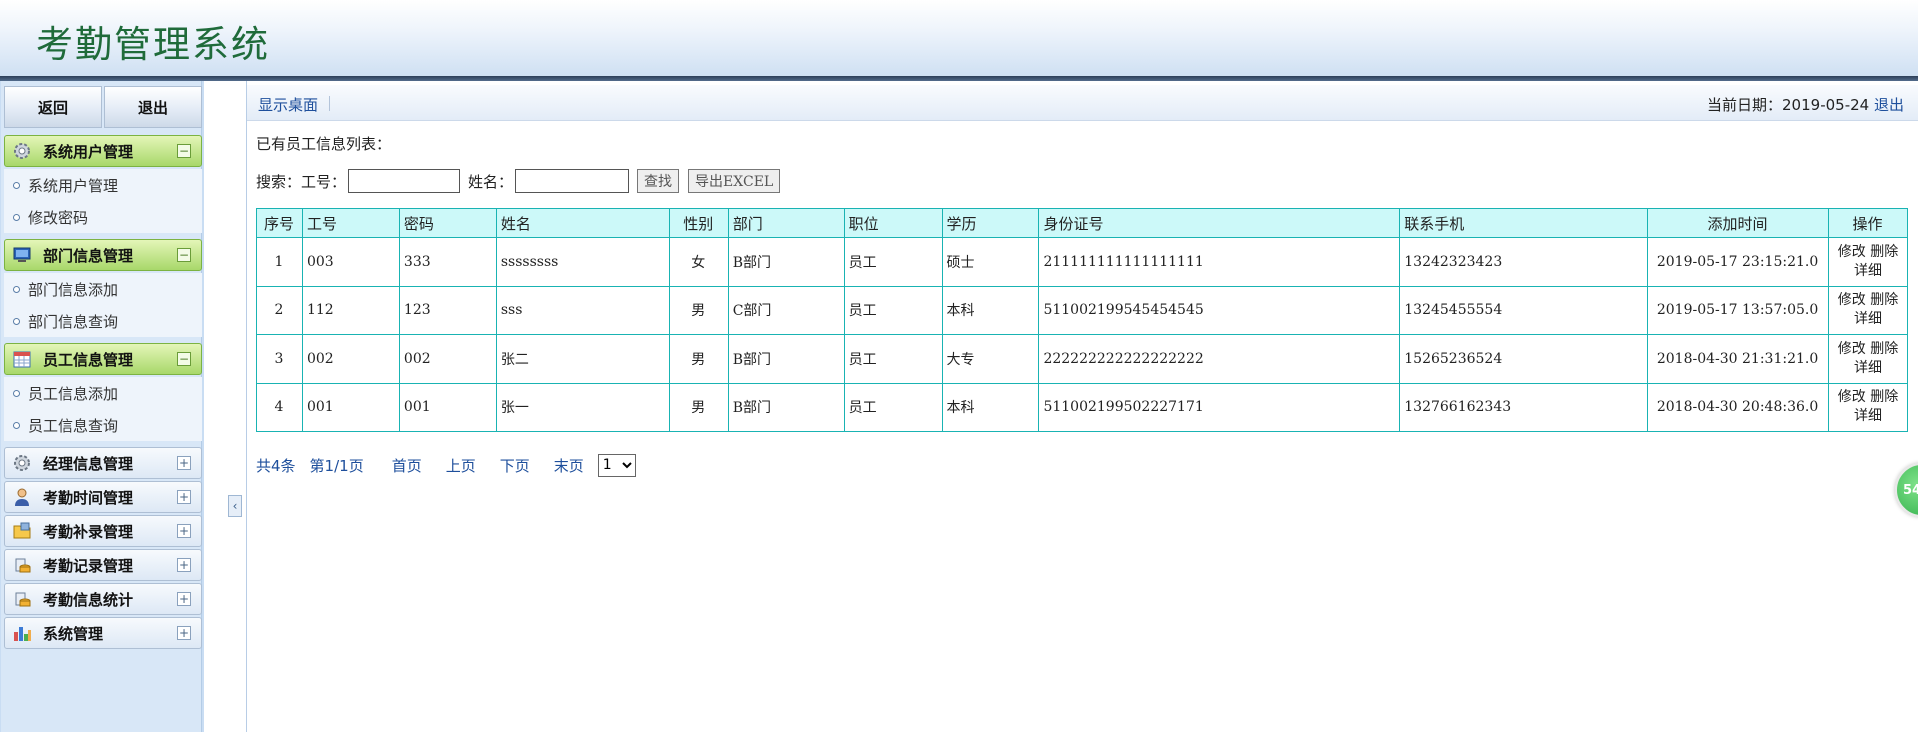  Describe the element at coordinates (73, 633) in the screenshot. I see `menu-group-label: 系统管理` at that location.